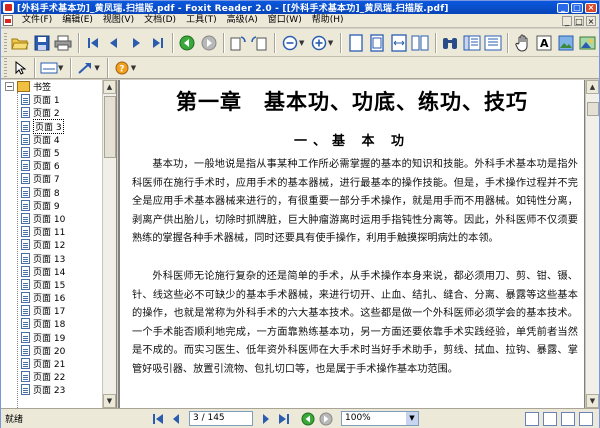 This screenshot has height=428, width=600. What do you see at coordinates (587, 43) in the screenshot?
I see `image-tool-button` at bounding box center [587, 43].